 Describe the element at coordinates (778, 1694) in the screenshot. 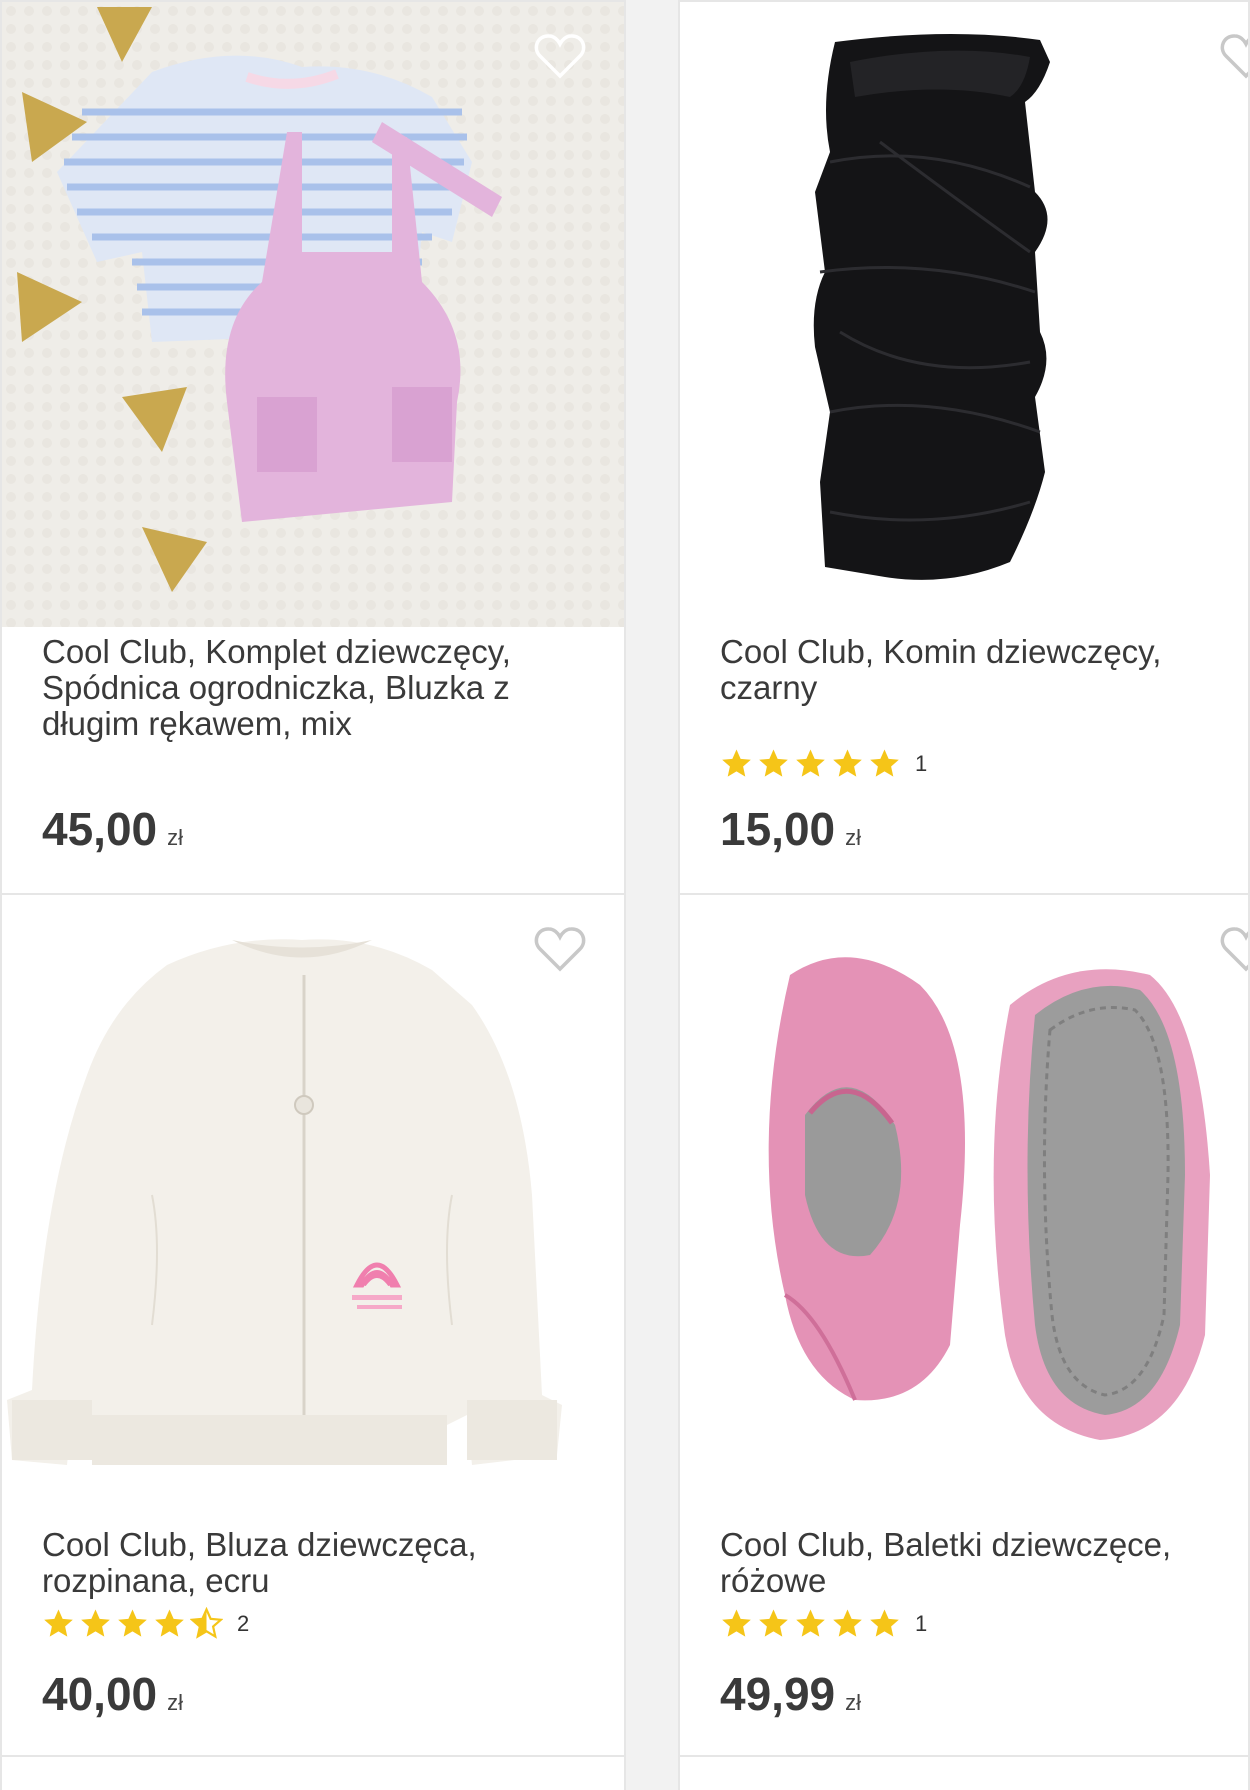

I see `price-value: 49,99` at that location.